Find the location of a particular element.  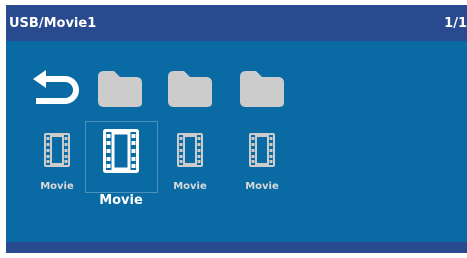

page-indicator: 1/1 is located at coordinates (455, 23).